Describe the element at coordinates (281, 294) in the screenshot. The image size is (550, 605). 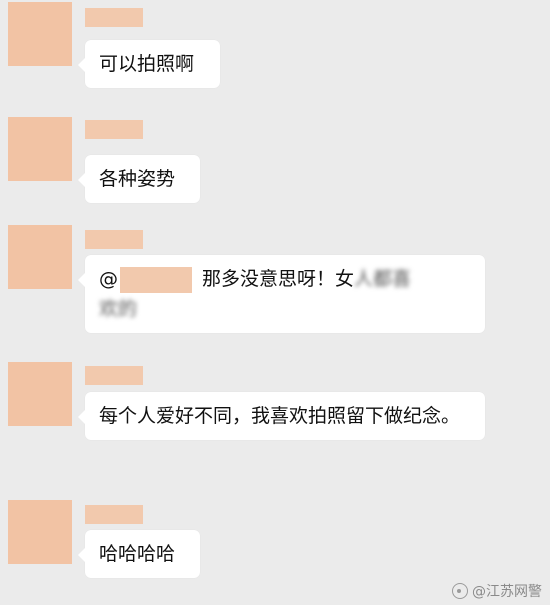
I see `message-bubble: @ 那多没意思呀！女人都喜 欢的` at that location.